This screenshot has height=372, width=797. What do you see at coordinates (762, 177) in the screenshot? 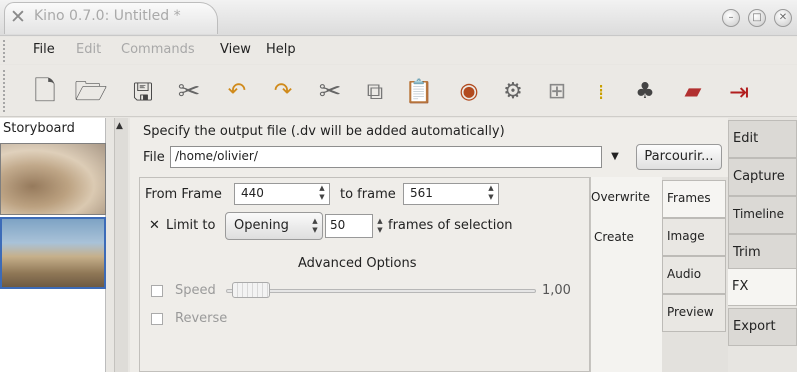
I see `tab-capture: Capture` at bounding box center [762, 177].